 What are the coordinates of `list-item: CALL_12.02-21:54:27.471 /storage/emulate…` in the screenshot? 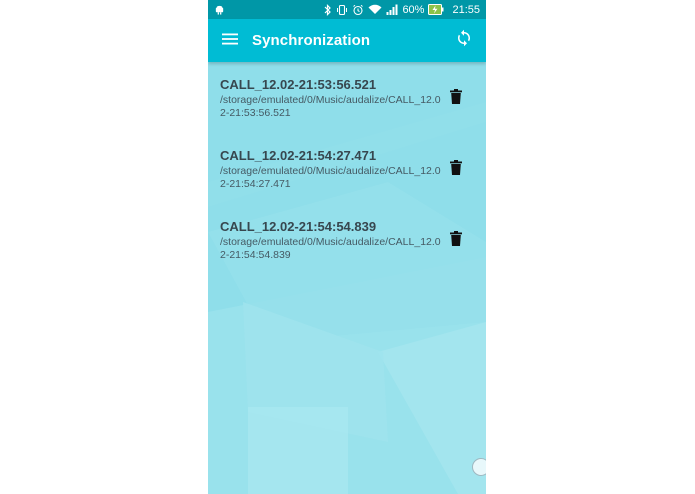 It's located at (347, 168).